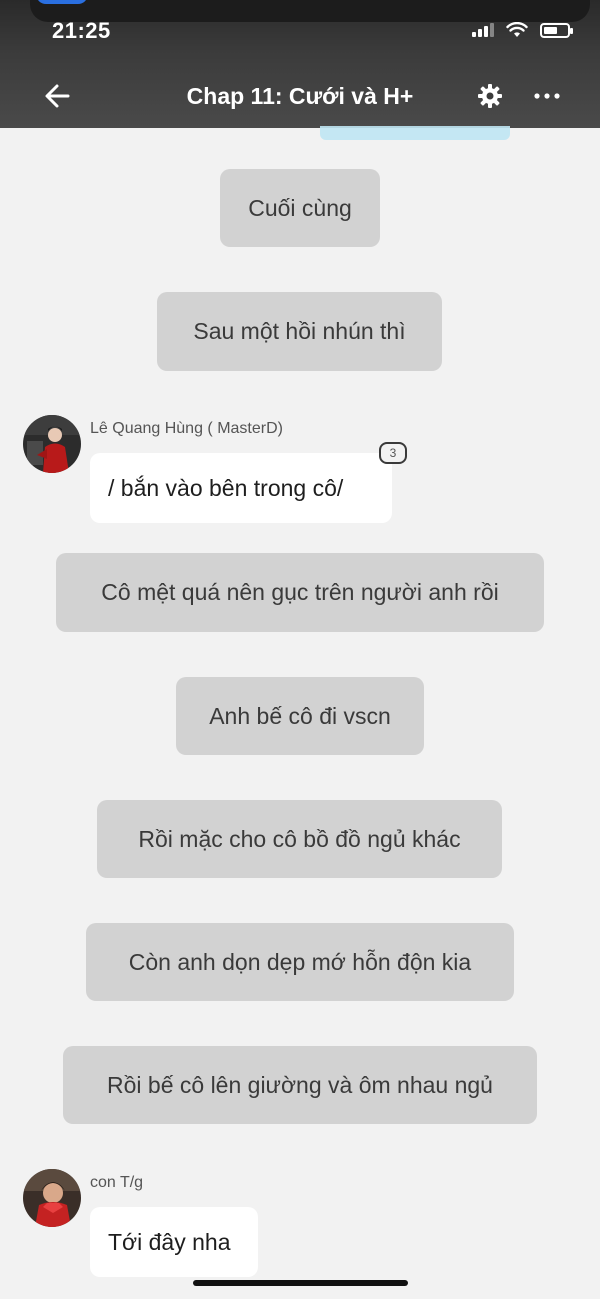 Image resolution: width=600 pixels, height=1299 pixels. Describe the element at coordinates (415, 133) in the screenshot. I see `highlight-chip` at that location.